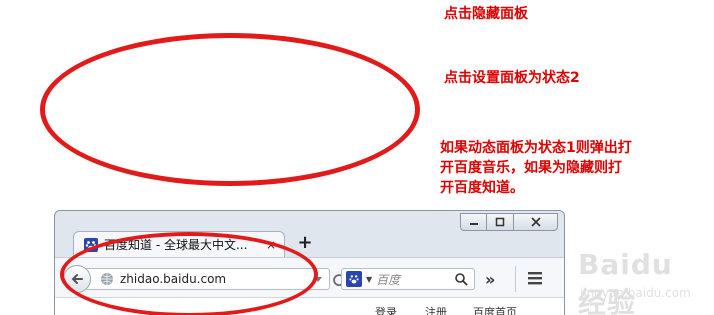 This screenshot has height=315, width=714. Describe the element at coordinates (415, 279) in the screenshot. I see `search-input: 百度` at that location.